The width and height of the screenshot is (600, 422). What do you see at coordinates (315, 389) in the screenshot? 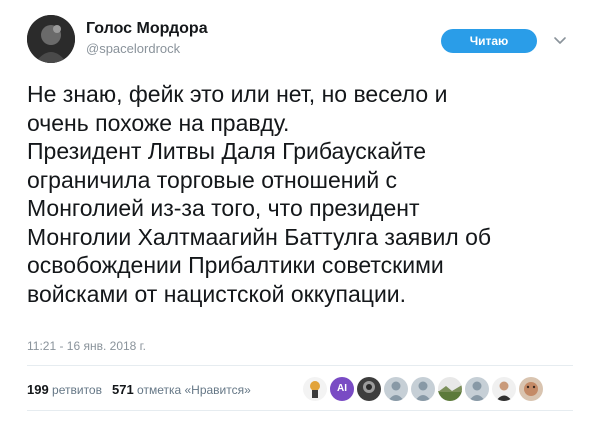
I see `character-avatar-icon` at bounding box center [315, 389].